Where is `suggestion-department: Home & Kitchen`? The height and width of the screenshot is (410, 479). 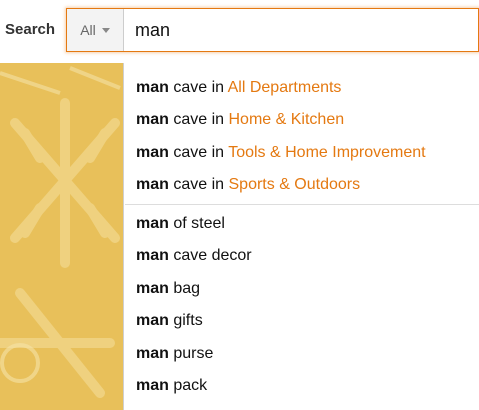
suggestion-department: Home & Kitchen is located at coordinates (286, 119).